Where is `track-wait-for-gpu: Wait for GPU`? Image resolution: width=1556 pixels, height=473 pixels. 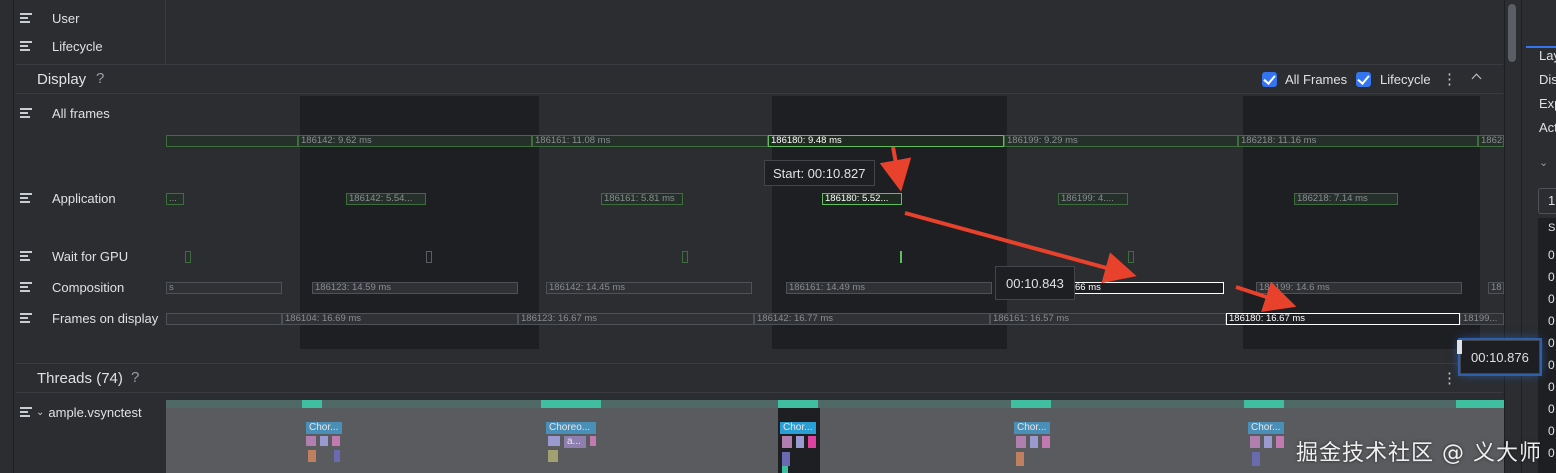 track-wait-for-gpu: Wait for GPU is located at coordinates (91, 256).